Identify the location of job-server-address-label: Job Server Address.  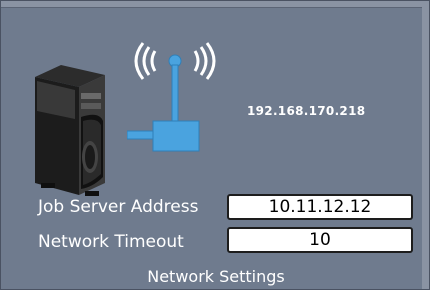
(118, 207).